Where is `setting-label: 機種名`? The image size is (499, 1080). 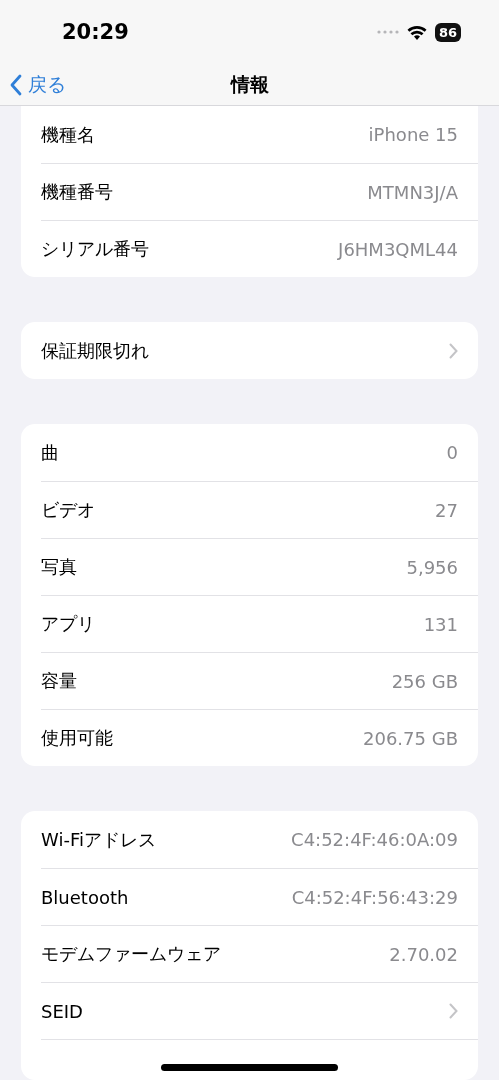 setting-label: 機種名 is located at coordinates (68, 134).